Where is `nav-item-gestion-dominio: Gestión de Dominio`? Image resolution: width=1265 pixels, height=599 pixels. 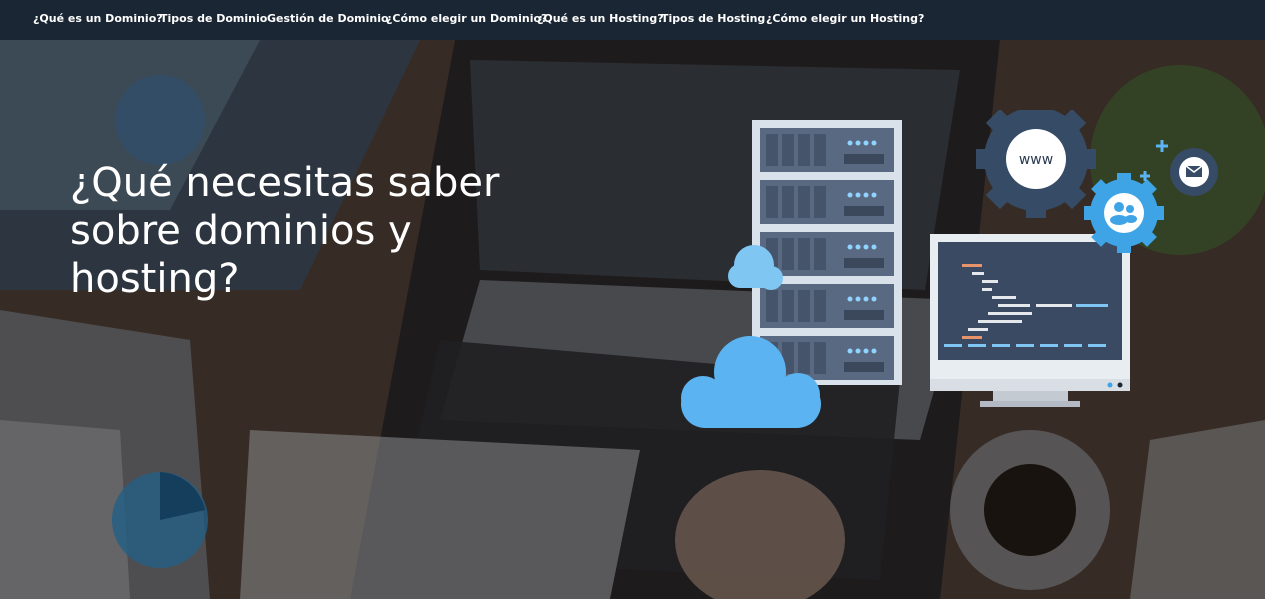
nav-item-gestion-dominio: Gestión de Dominio is located at coordinates (328, 18).